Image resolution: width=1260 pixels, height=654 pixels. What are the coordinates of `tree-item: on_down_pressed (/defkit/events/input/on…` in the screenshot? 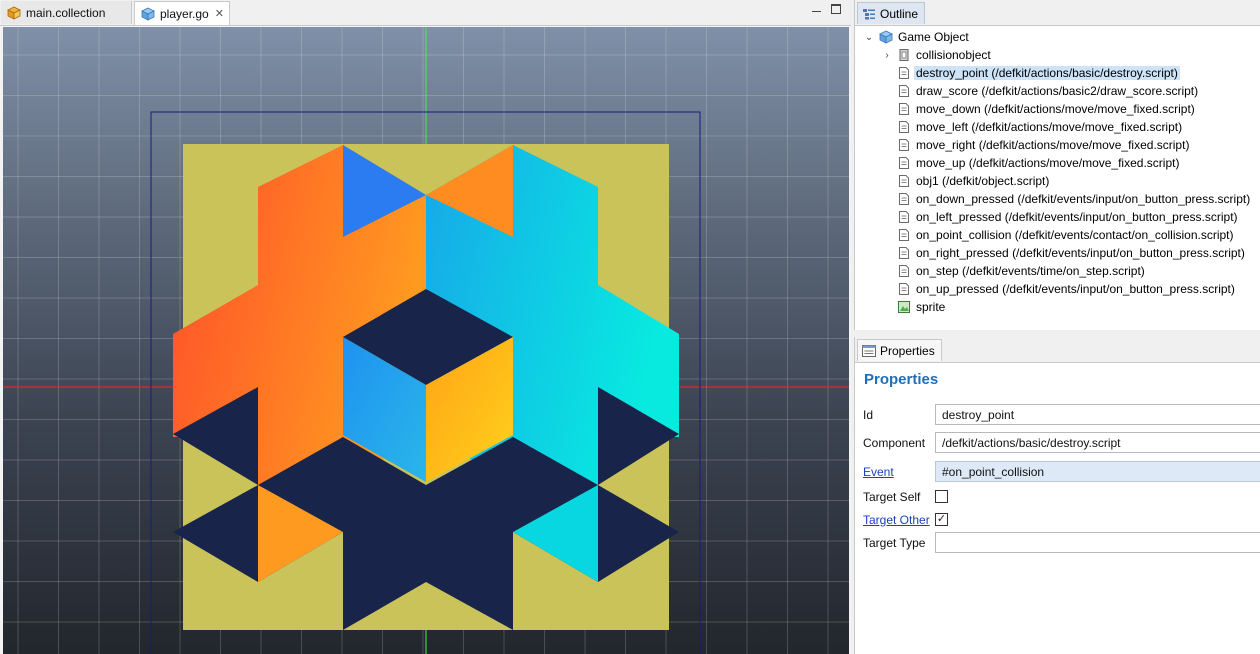 It's located at (1057, 199).